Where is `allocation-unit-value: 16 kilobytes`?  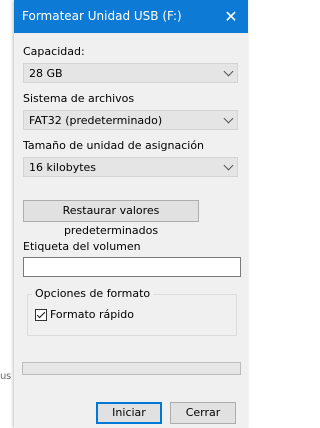
allocation-unit-value: 16 kilobytes is located at coordinates (63, 167).